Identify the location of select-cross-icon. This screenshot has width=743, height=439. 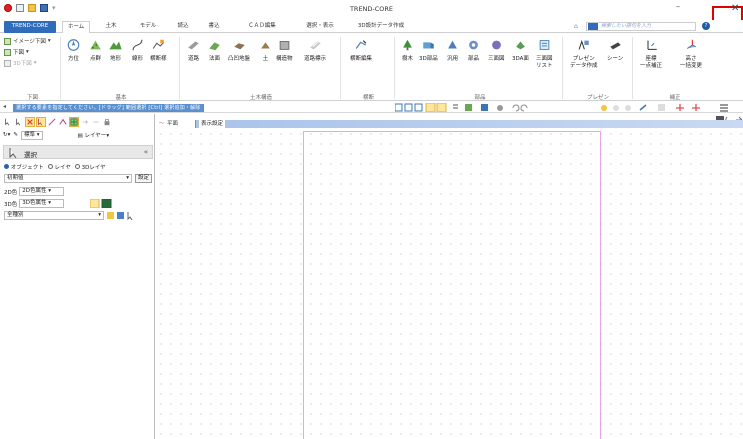
(30, 121).